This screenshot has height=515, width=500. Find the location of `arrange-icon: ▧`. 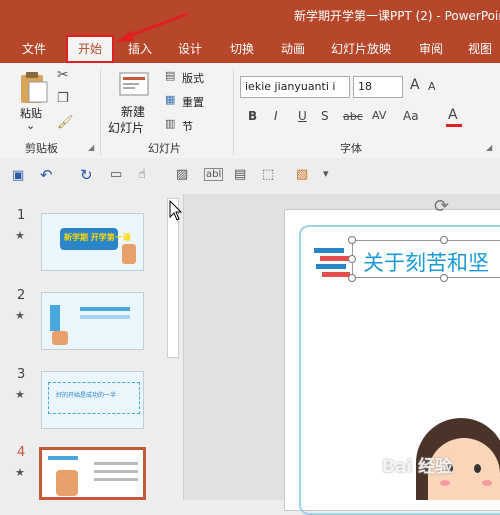

arrange-icon: ▧ is located at coordinates (302, 174).